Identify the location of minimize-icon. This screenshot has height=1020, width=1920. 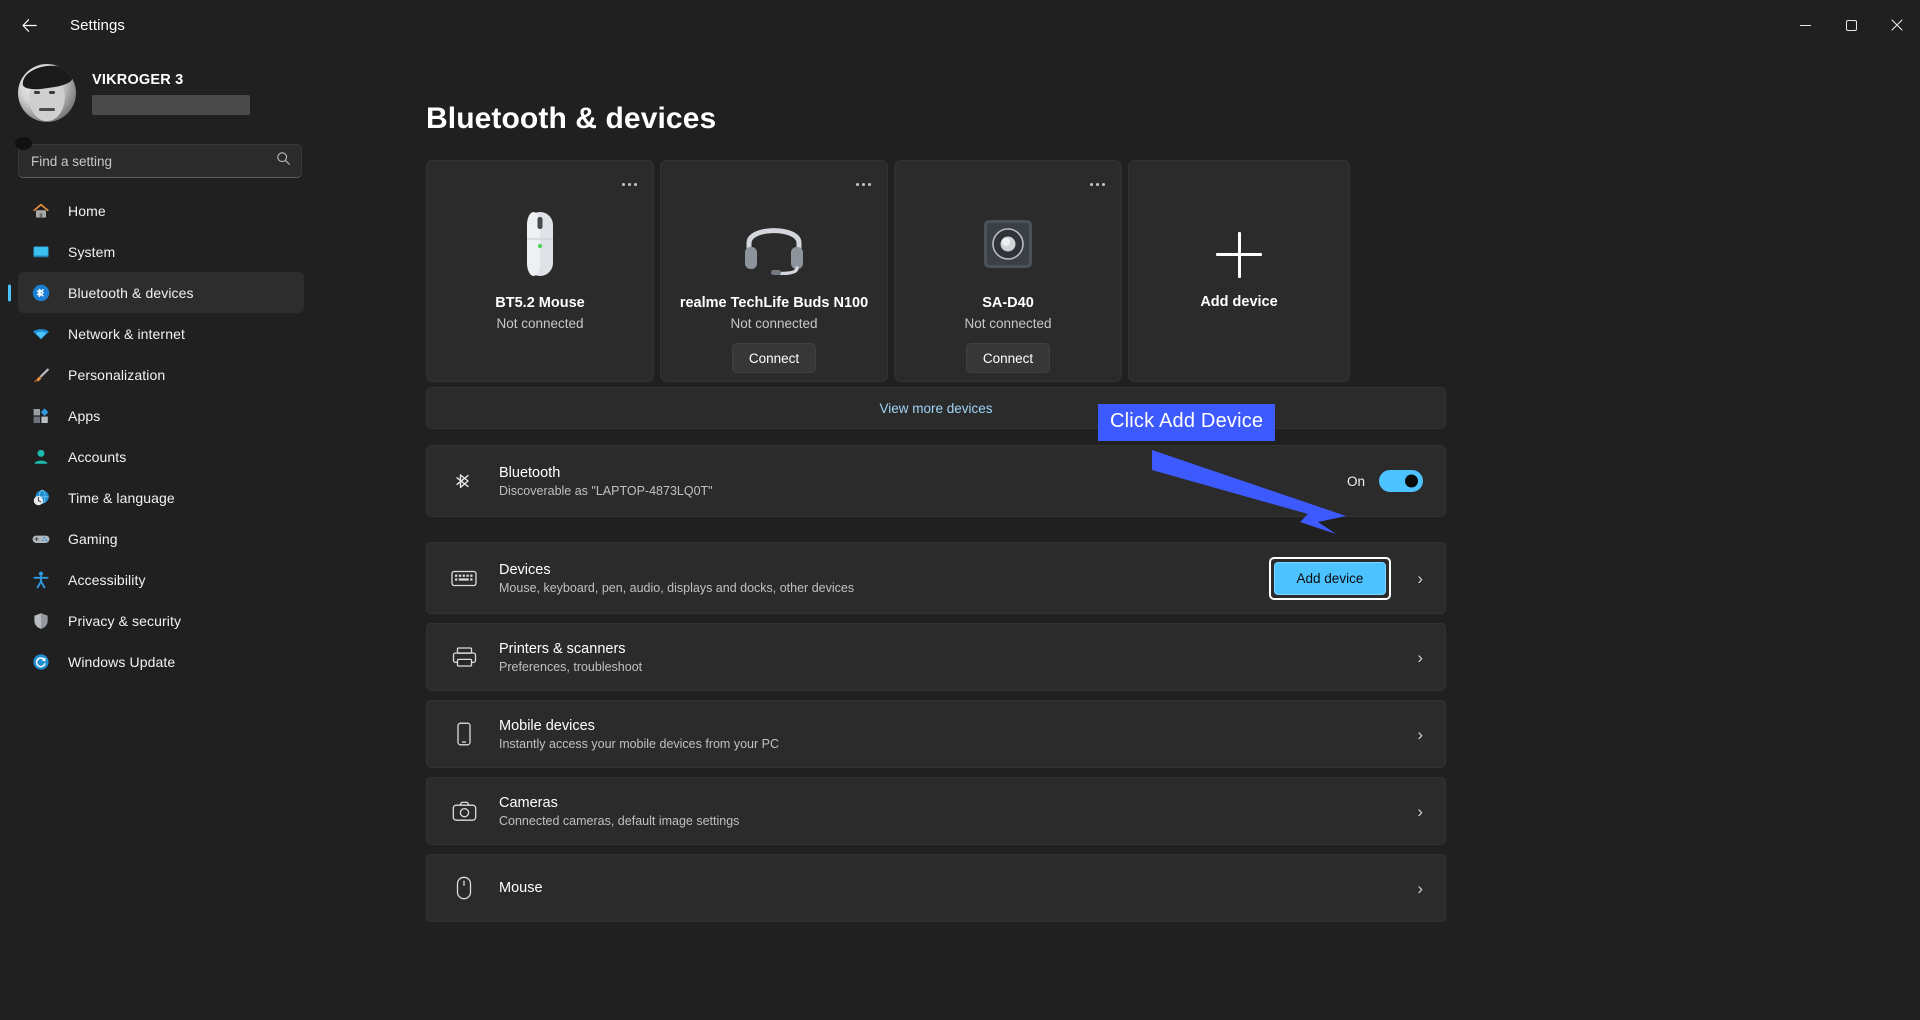
(1805, 25).